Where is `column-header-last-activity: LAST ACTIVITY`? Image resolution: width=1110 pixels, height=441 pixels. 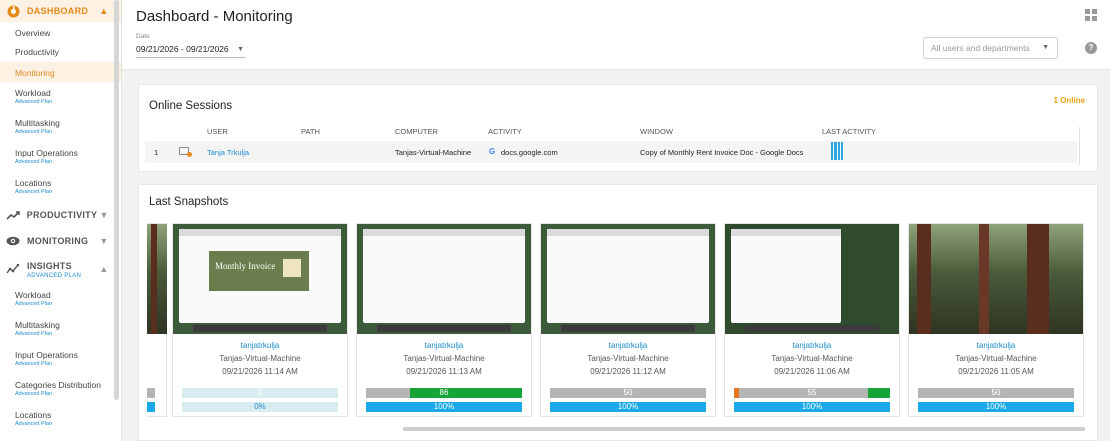
column-header-last-activity: LAST ACTIVITY is located at coordinates (849, 131).